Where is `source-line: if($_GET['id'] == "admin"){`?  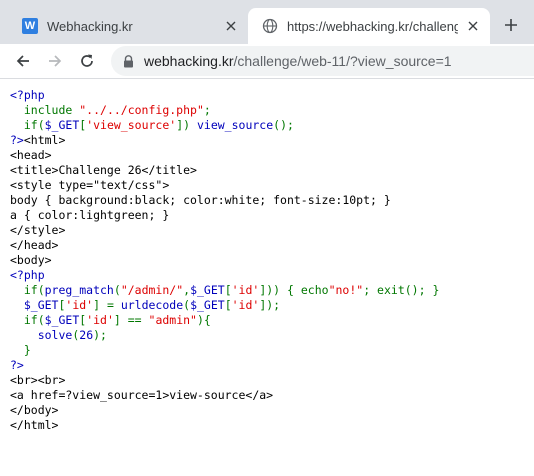 source-line: if($_GET['id'] == "admin"){ is located at coordinates (224, 320).